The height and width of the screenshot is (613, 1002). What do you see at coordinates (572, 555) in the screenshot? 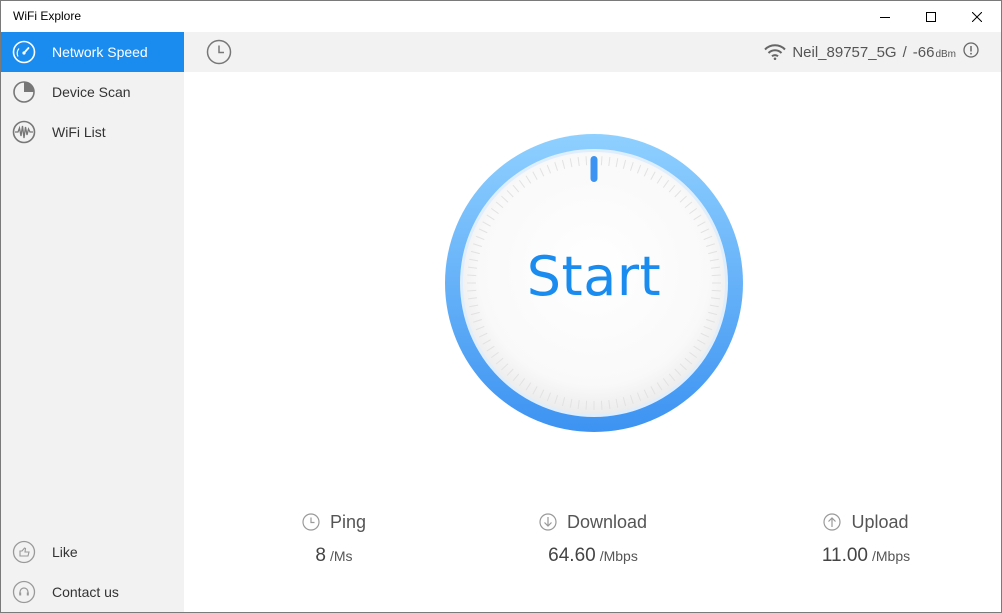
I see `stat-value: 64.60` at bounding box center [572, 555].